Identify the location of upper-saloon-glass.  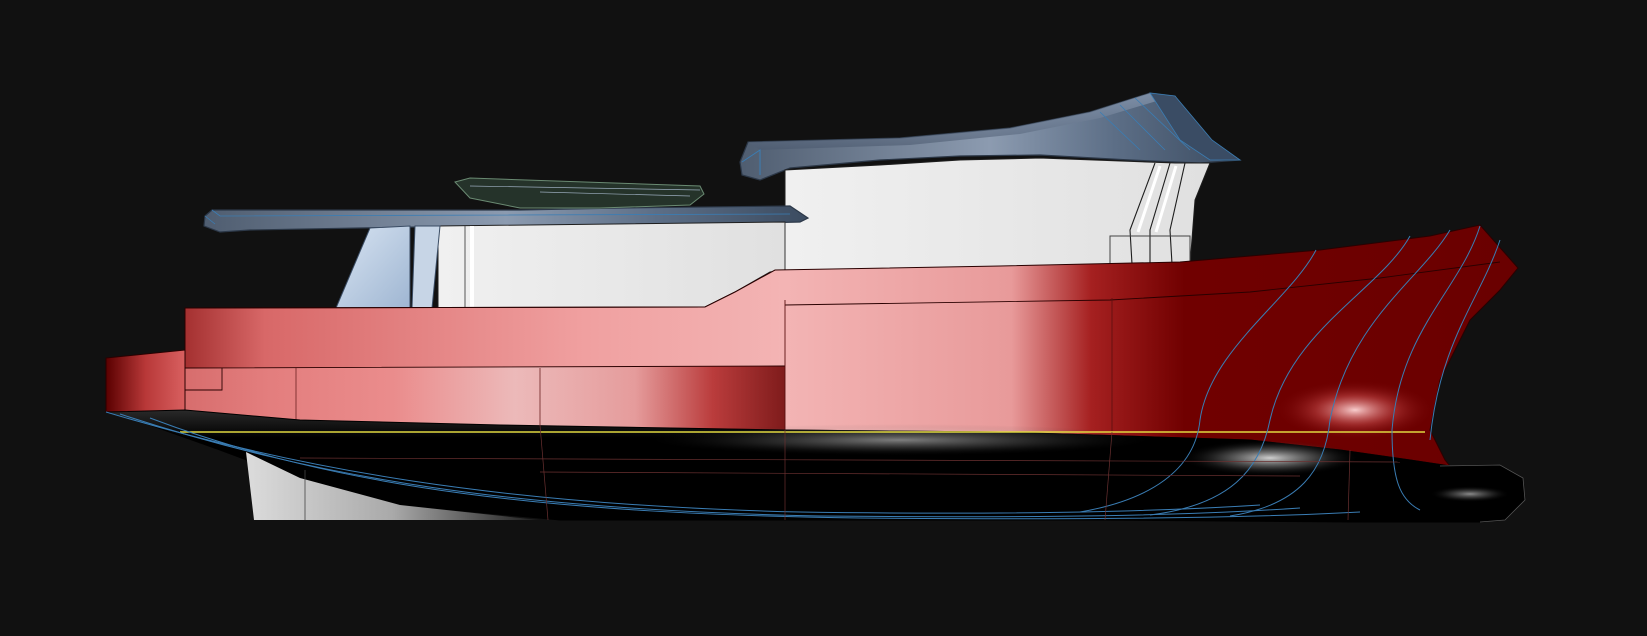
(997, 215).